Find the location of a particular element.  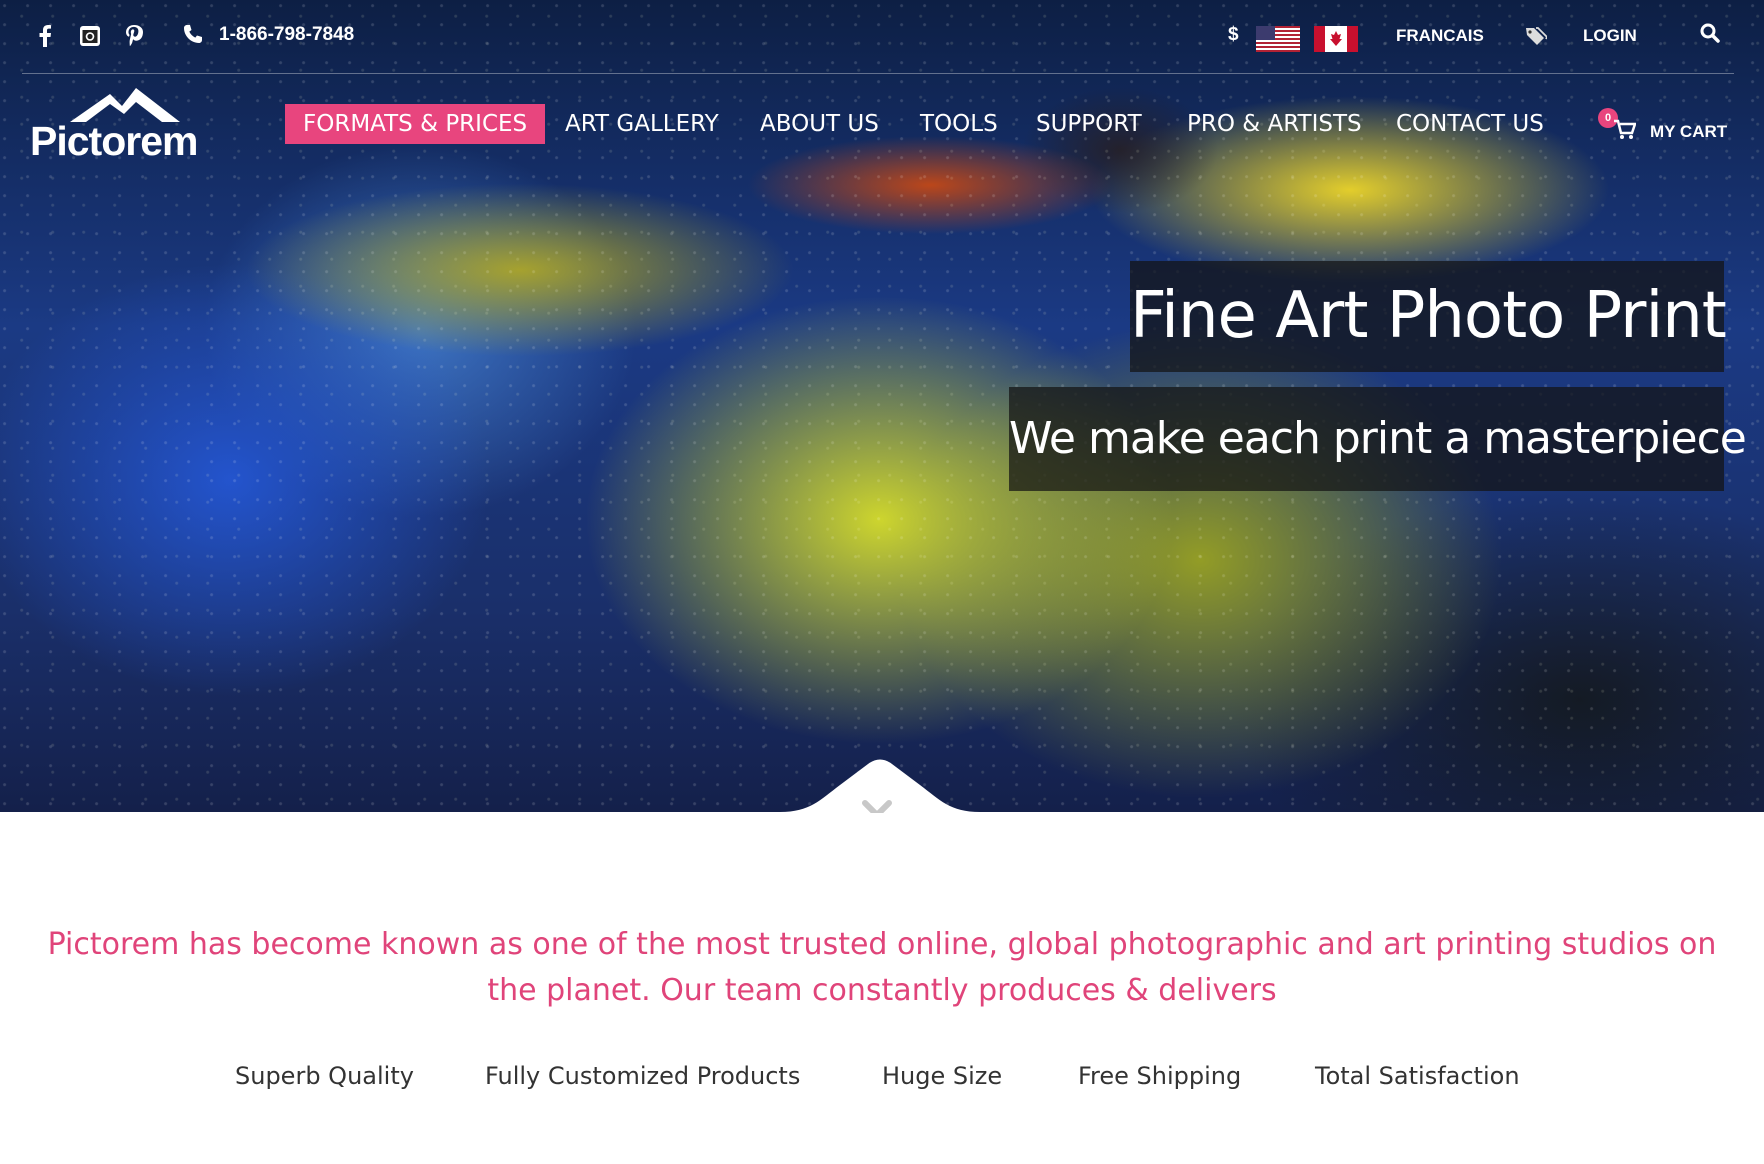

search-icon is located at coordinates (1710, 35).